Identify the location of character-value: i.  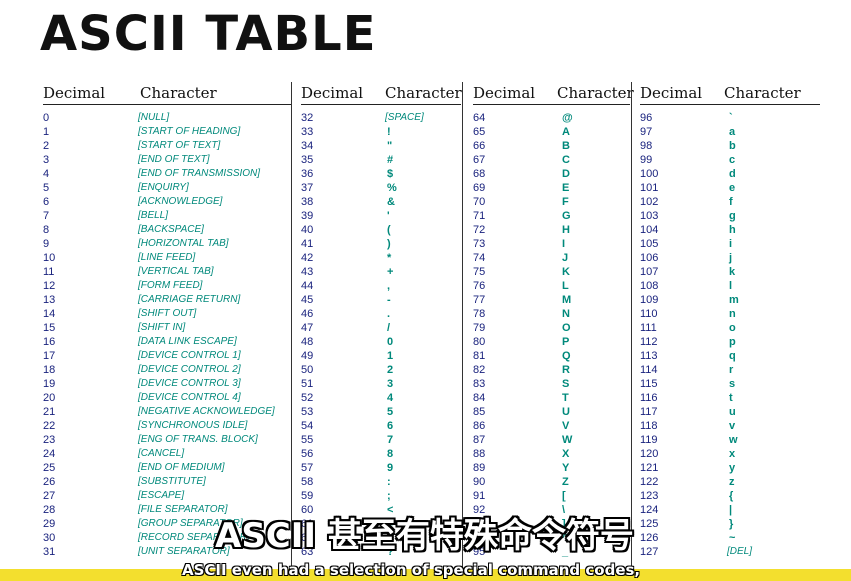
(731, 244).